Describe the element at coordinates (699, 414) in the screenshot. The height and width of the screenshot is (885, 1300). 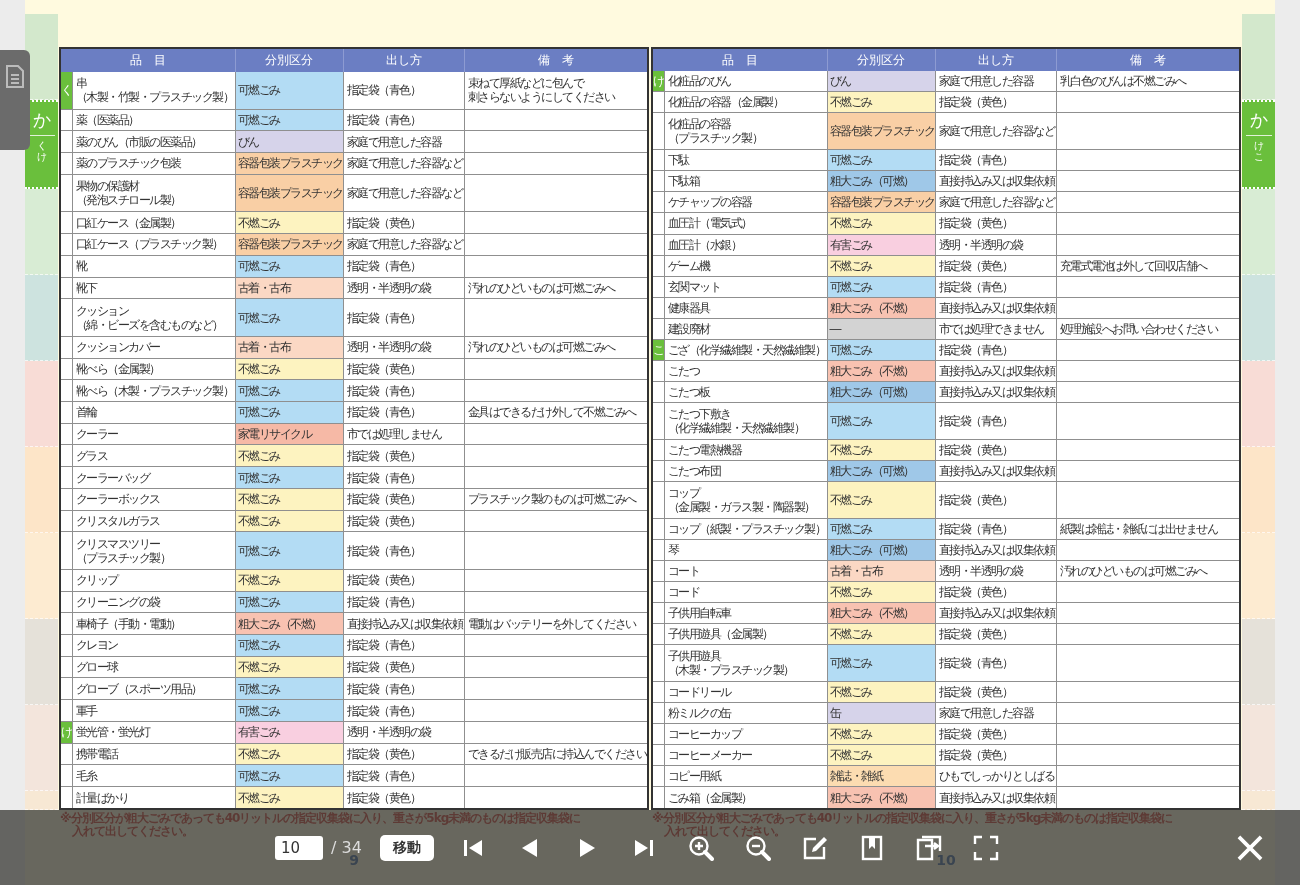
I see `cell-text: こたつ下敷き` at that location.